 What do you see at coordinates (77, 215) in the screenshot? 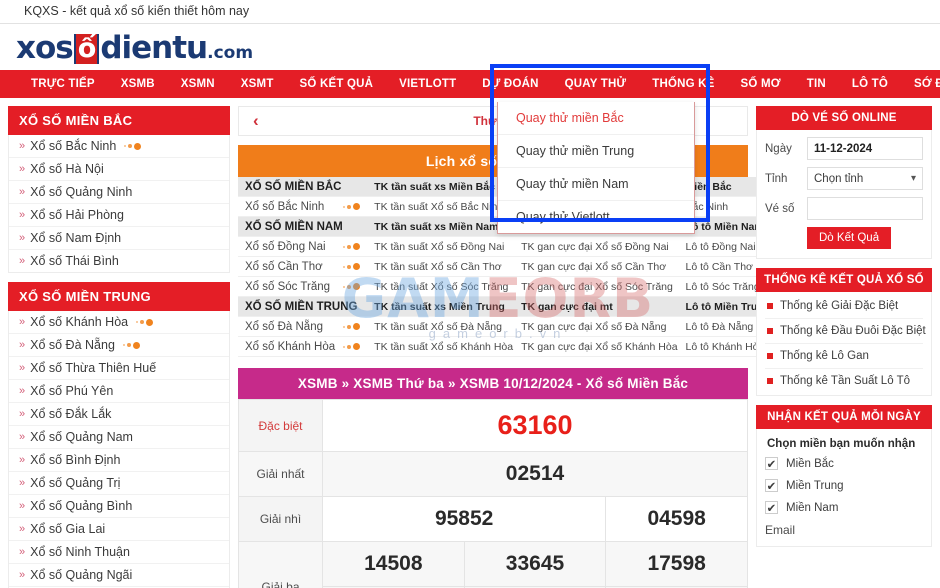
I see `sidebar-item-label: Xổ số Hải Phòng` at bounding box center [77, 215].